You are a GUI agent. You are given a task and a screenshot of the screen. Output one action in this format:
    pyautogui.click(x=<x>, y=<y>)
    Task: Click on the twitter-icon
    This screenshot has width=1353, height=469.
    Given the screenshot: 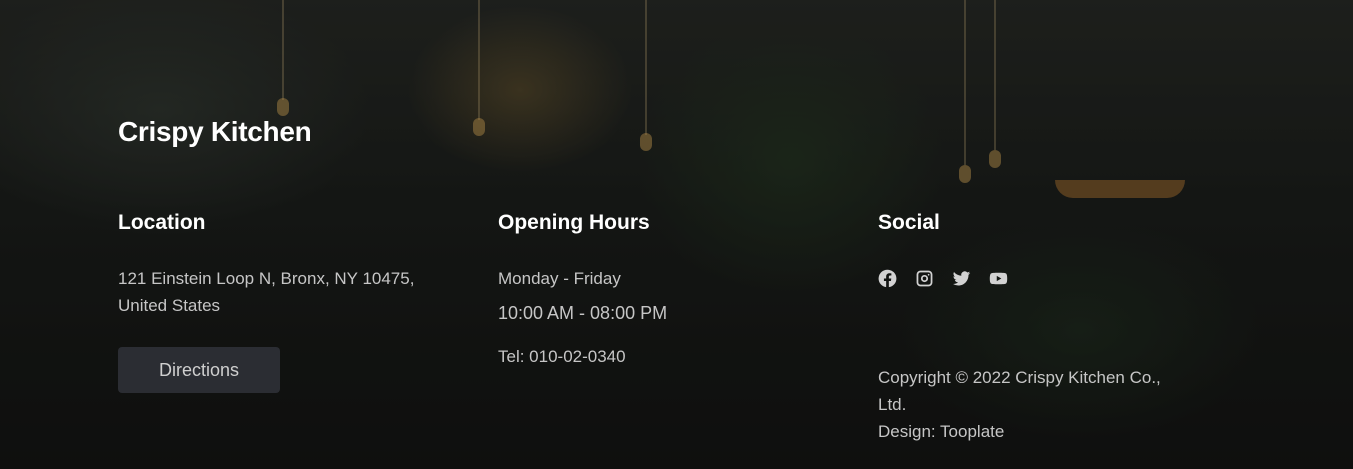 What is the action you would take?
    pyautogui.click(x=961, y=278)
    